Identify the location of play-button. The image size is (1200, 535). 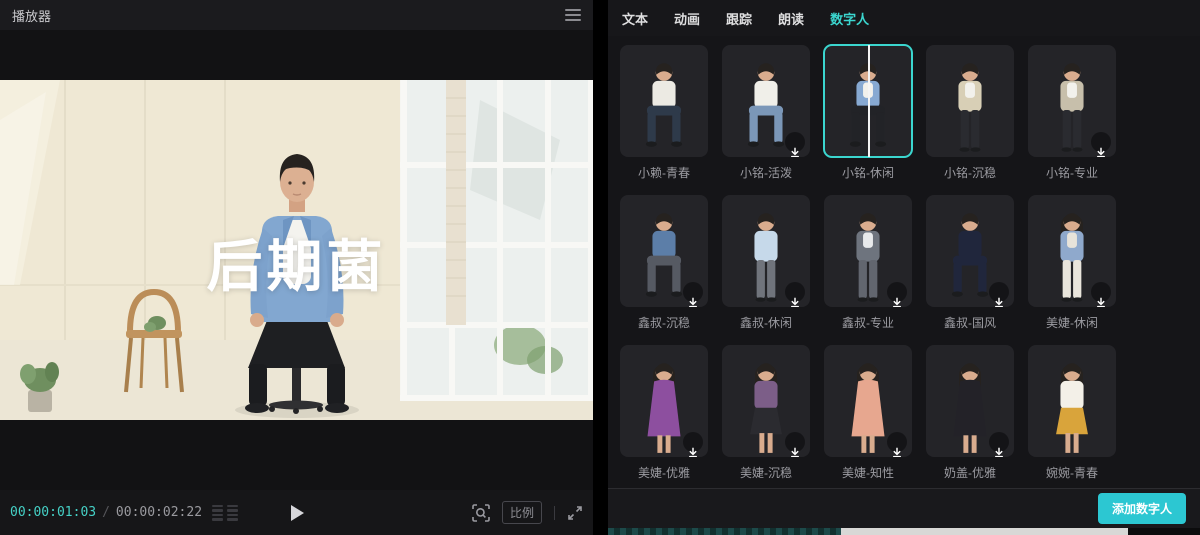
(297, 513).